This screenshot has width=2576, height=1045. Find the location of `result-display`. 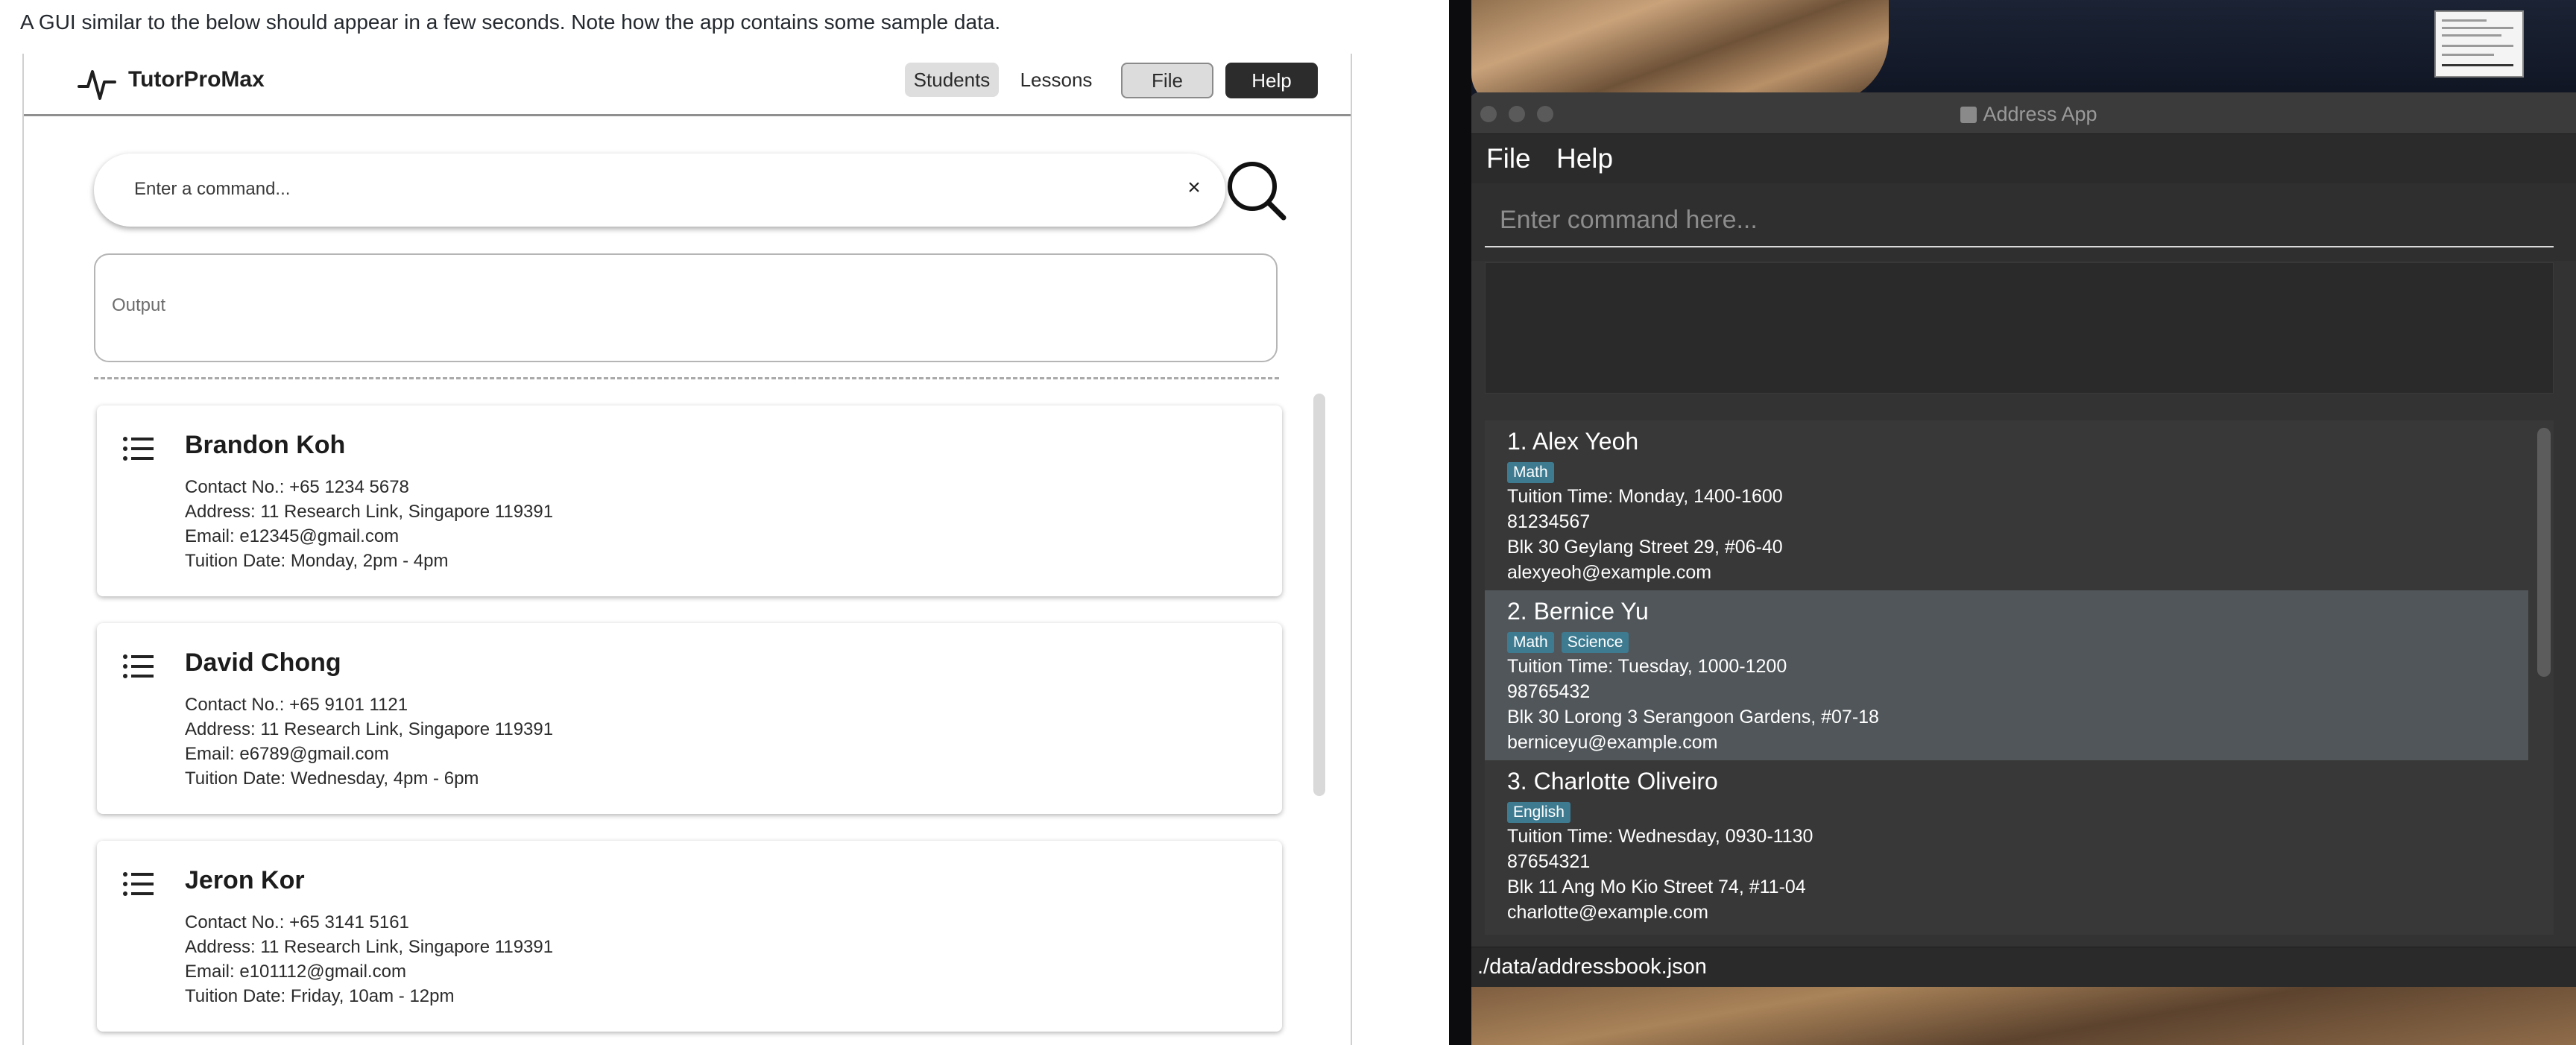

result-display is located at coordinates (2020, 328).